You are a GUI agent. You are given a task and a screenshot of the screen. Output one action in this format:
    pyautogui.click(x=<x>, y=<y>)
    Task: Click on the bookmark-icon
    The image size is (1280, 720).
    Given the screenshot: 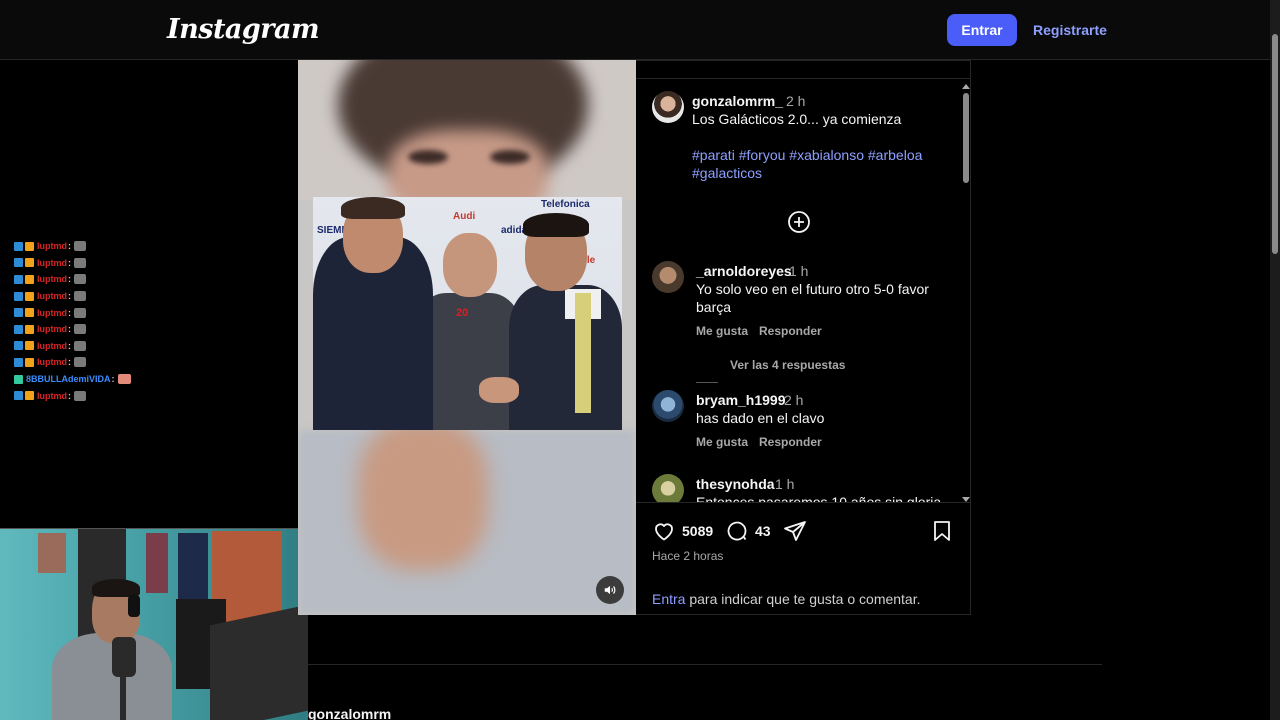 What is the action you would take?
    pyautogui.click(x=942, y=531)
    